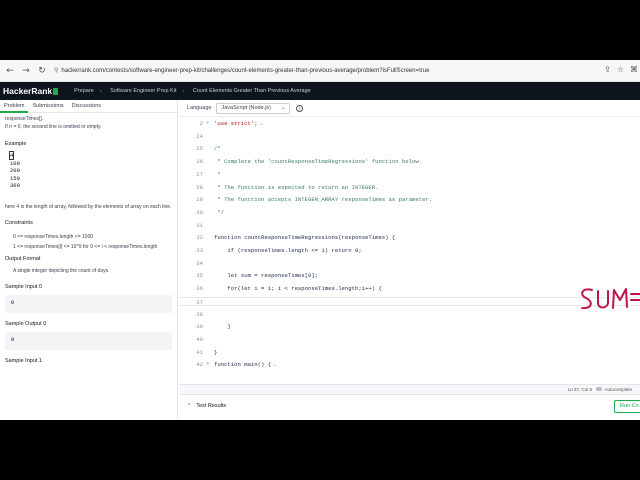  What do you see at coordinates (614, 389) in the screenshot?
I see `autocomplete-toggle: Autocomplete` at bounding box center [614, 389].